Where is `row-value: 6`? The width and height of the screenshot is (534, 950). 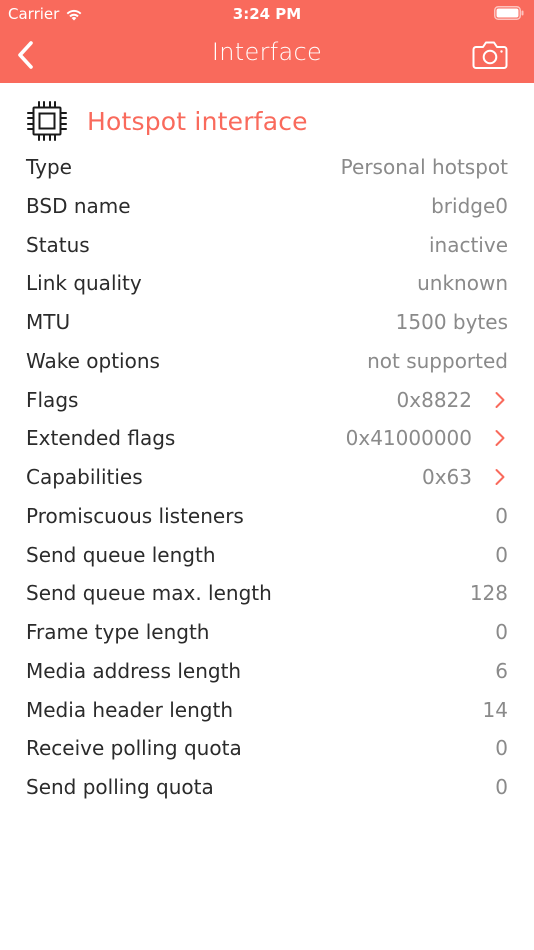 row-value: 6 is located at coordinates (501, 670).